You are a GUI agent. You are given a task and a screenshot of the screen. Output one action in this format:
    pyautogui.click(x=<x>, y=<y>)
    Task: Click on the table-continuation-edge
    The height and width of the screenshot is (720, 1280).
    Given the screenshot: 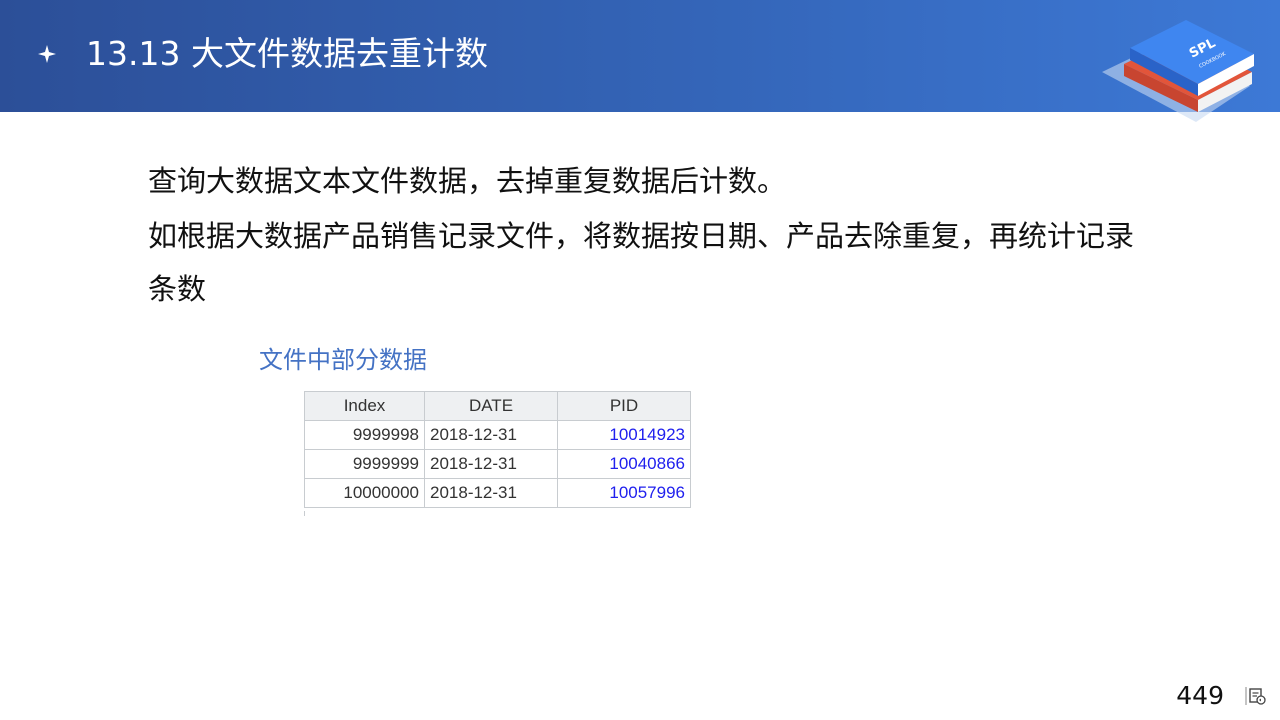 What is the action you would take?
    pyautogui.click(x=497, y=513)
    